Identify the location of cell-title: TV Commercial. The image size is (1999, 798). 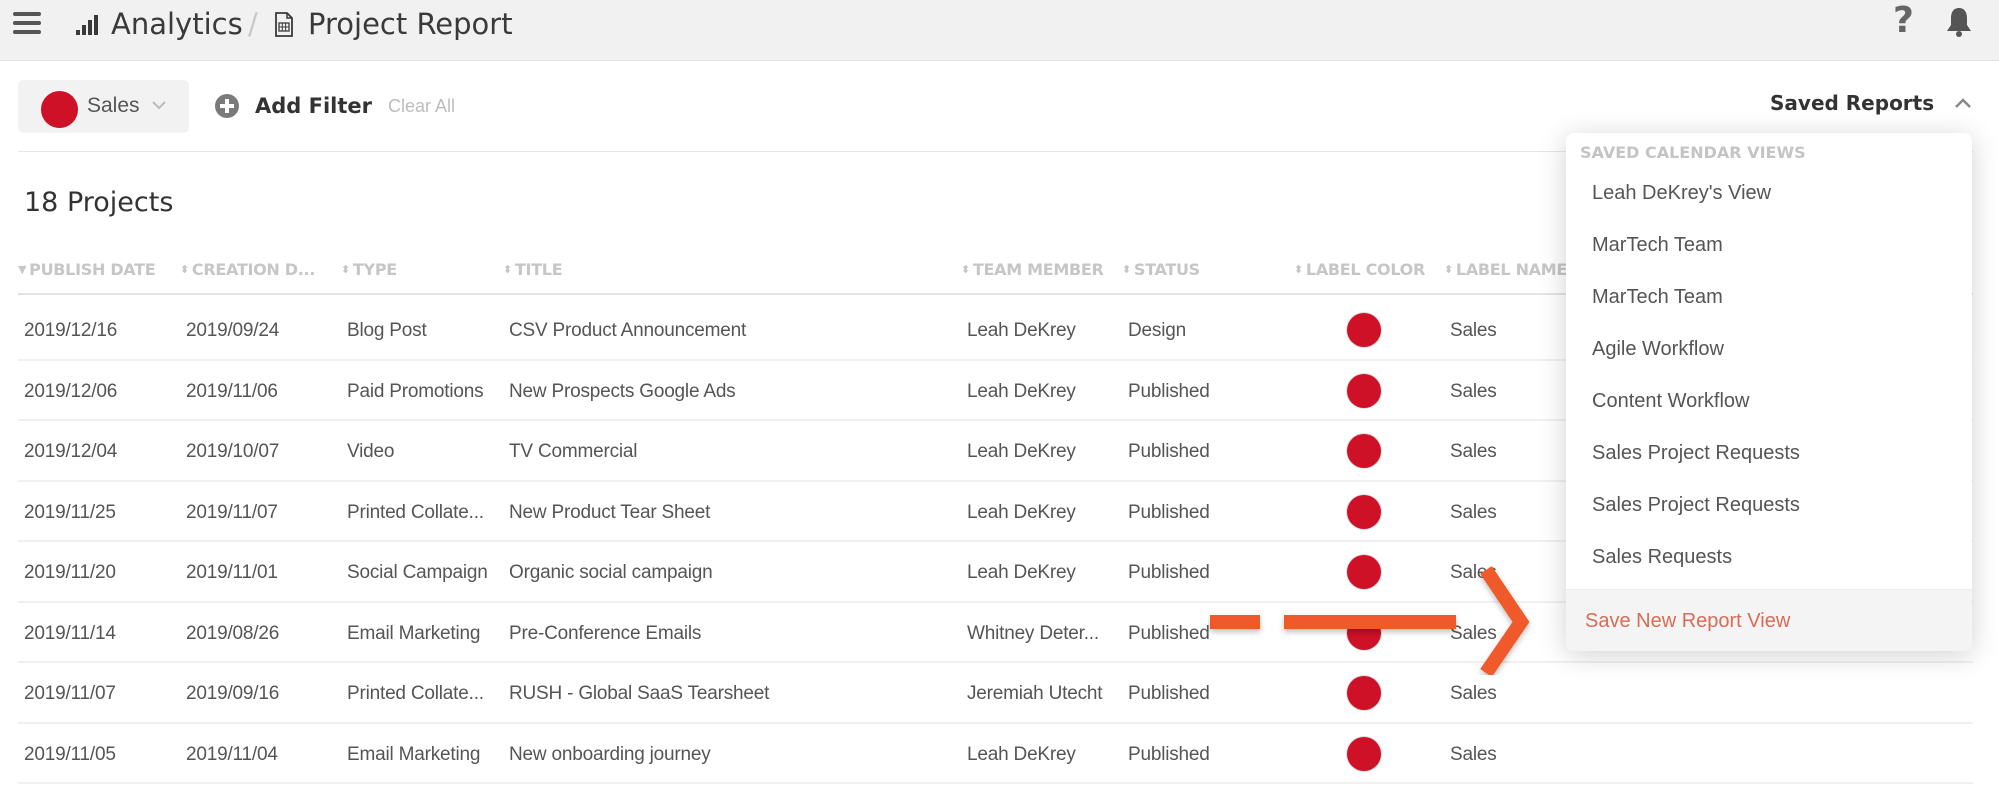
(573, 451).